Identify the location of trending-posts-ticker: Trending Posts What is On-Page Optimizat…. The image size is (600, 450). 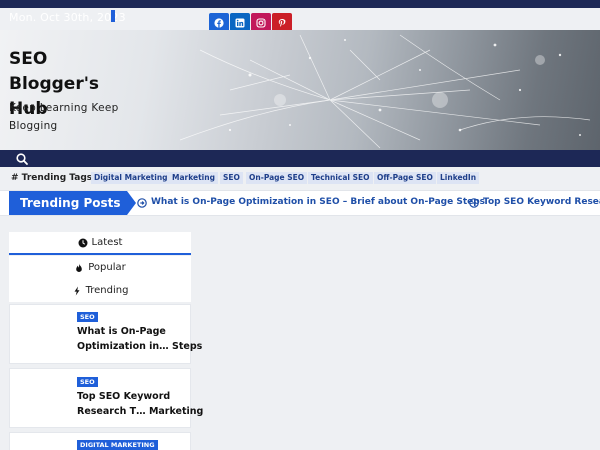
(300, 203).